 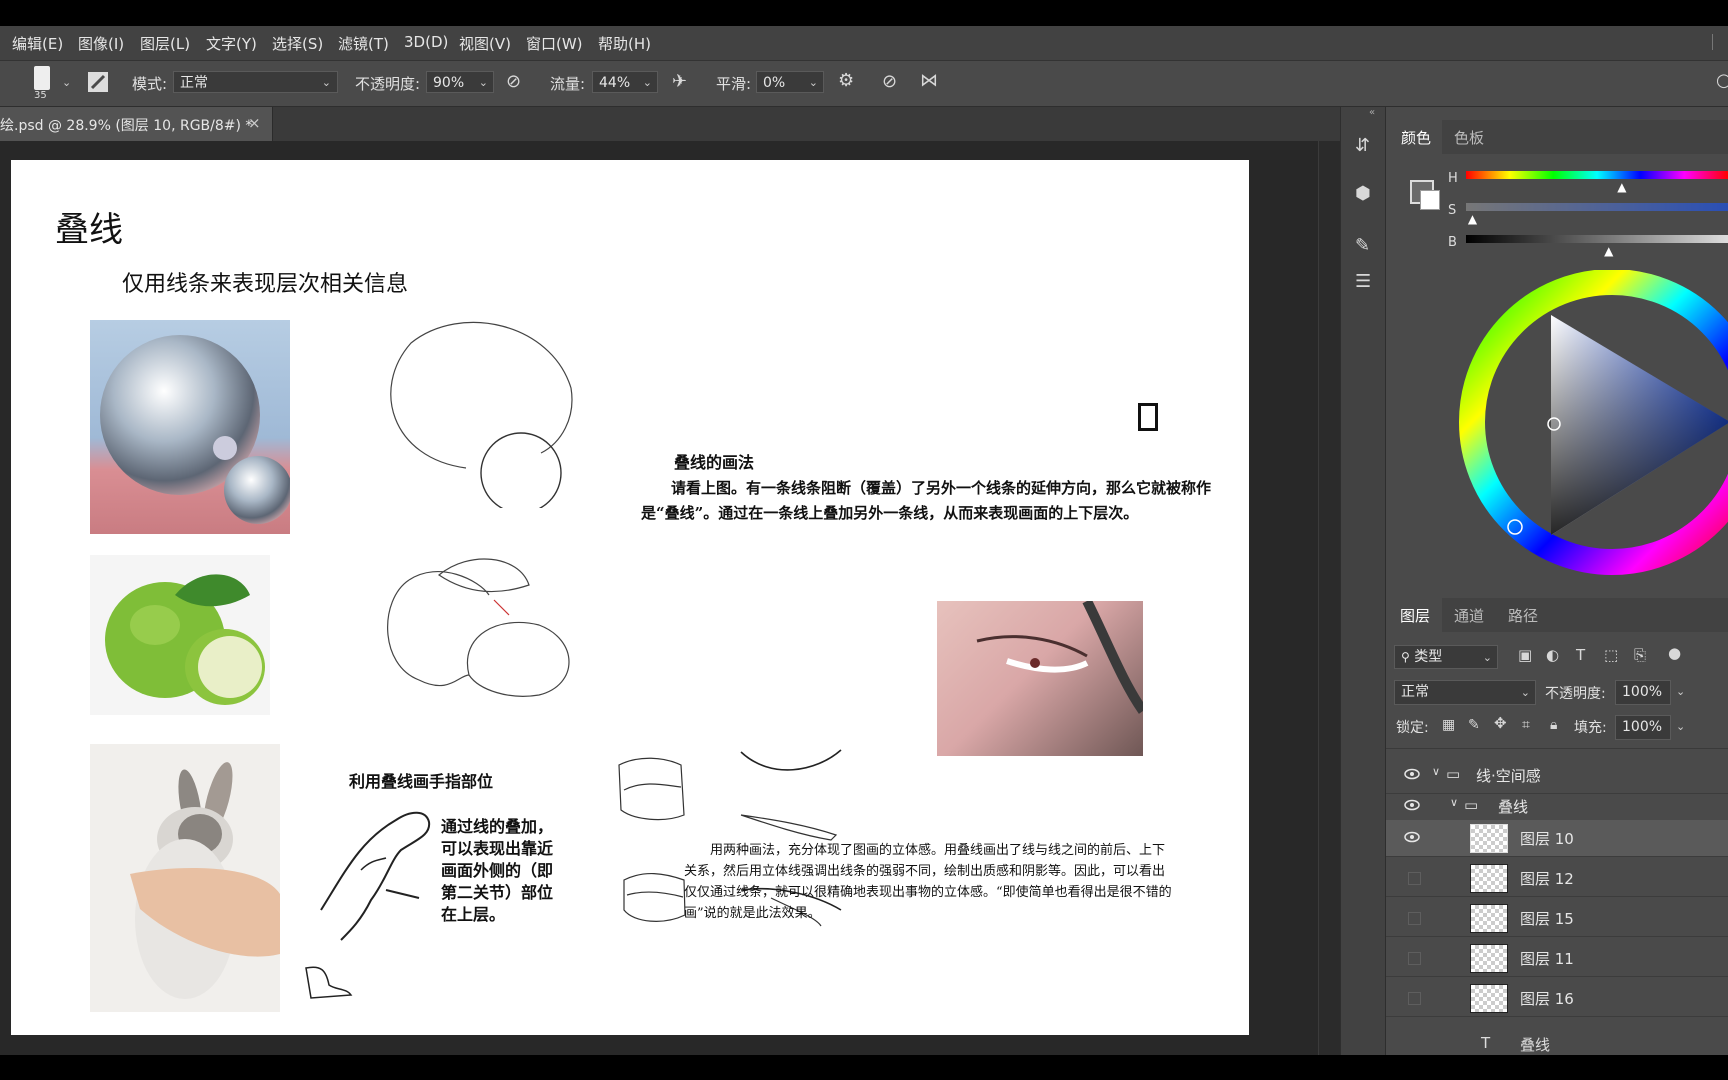 What do you see at coordinates (1674, 653) in the screenshot?
I see `filter-toggle-icon: ●` at bounding box center [1674, 653].